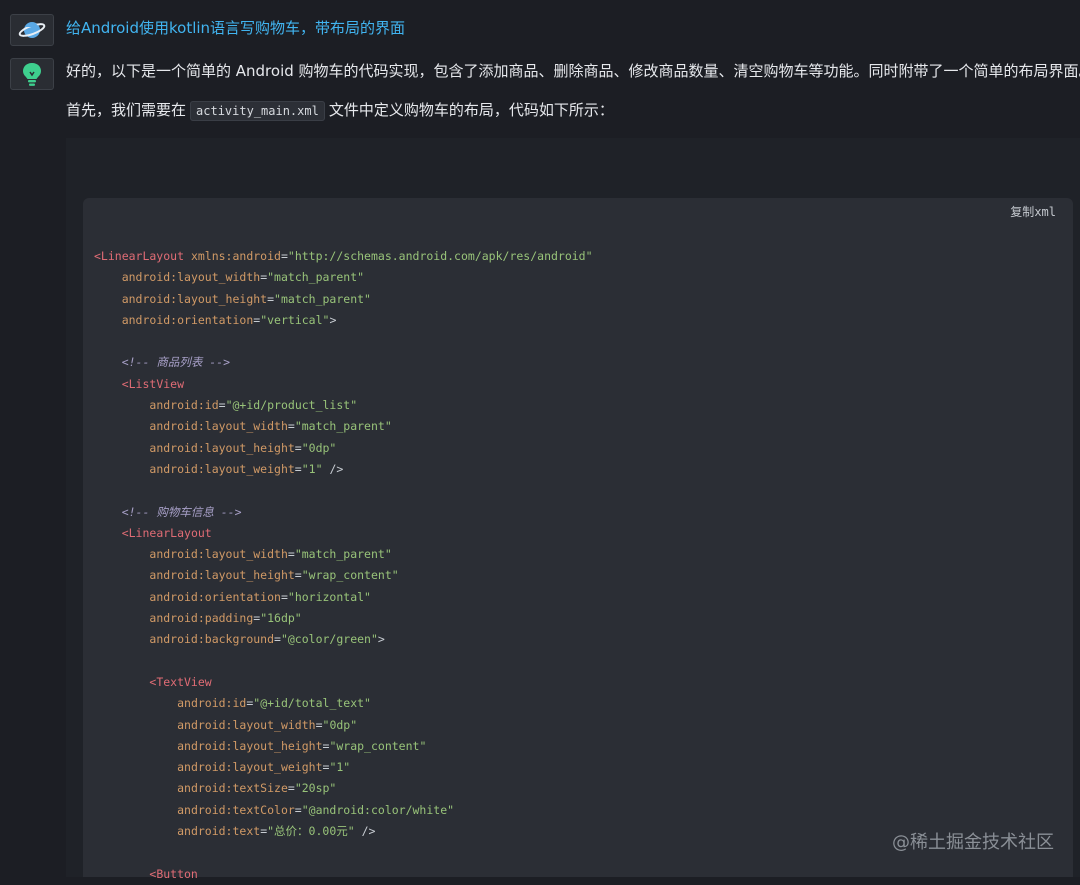 This screenshot has height=885, width=1080. What do you see at coordinates (1022, 212) in the screenshot?
I see `copy-button-label: 复制` at bounding box center [1022, 212].